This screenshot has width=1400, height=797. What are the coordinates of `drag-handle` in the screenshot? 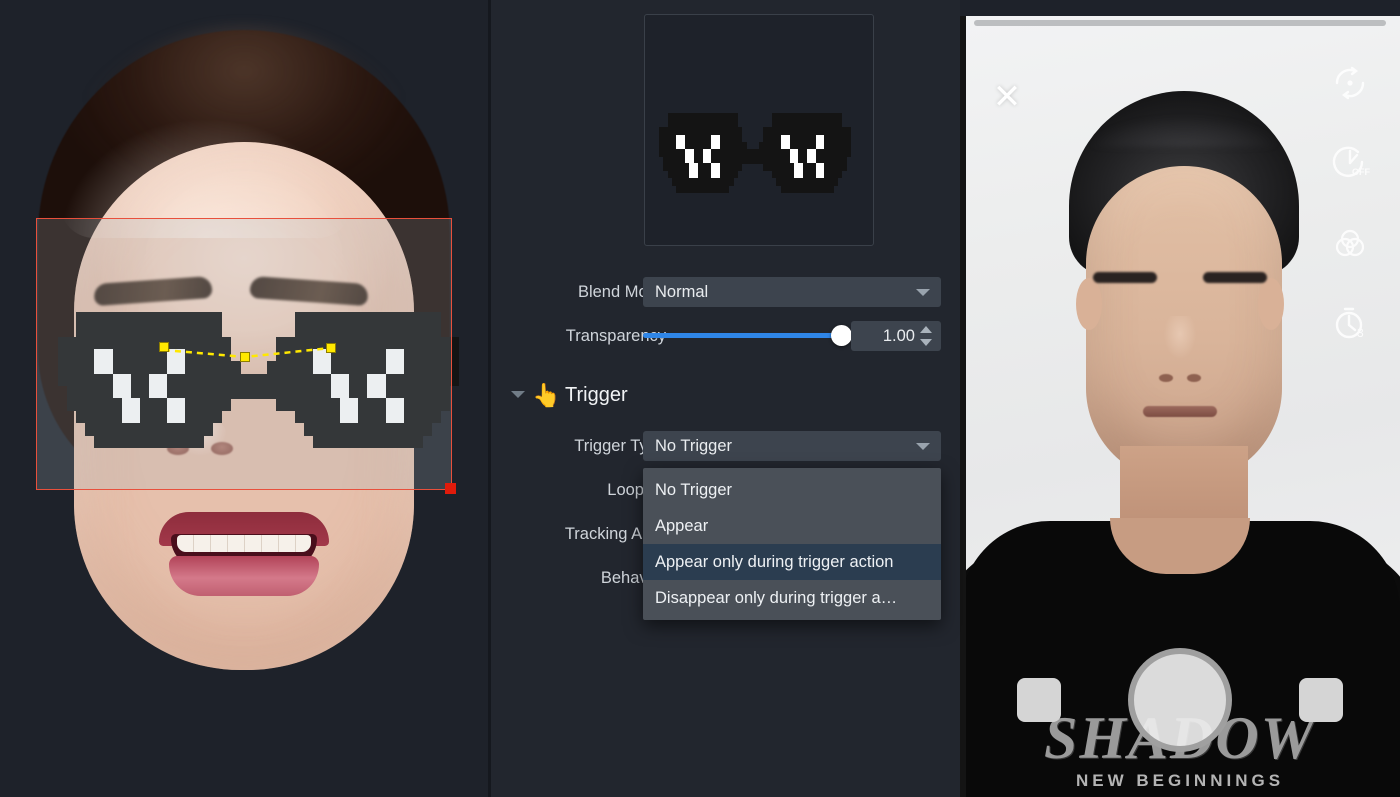 It's located at (1180, 23).